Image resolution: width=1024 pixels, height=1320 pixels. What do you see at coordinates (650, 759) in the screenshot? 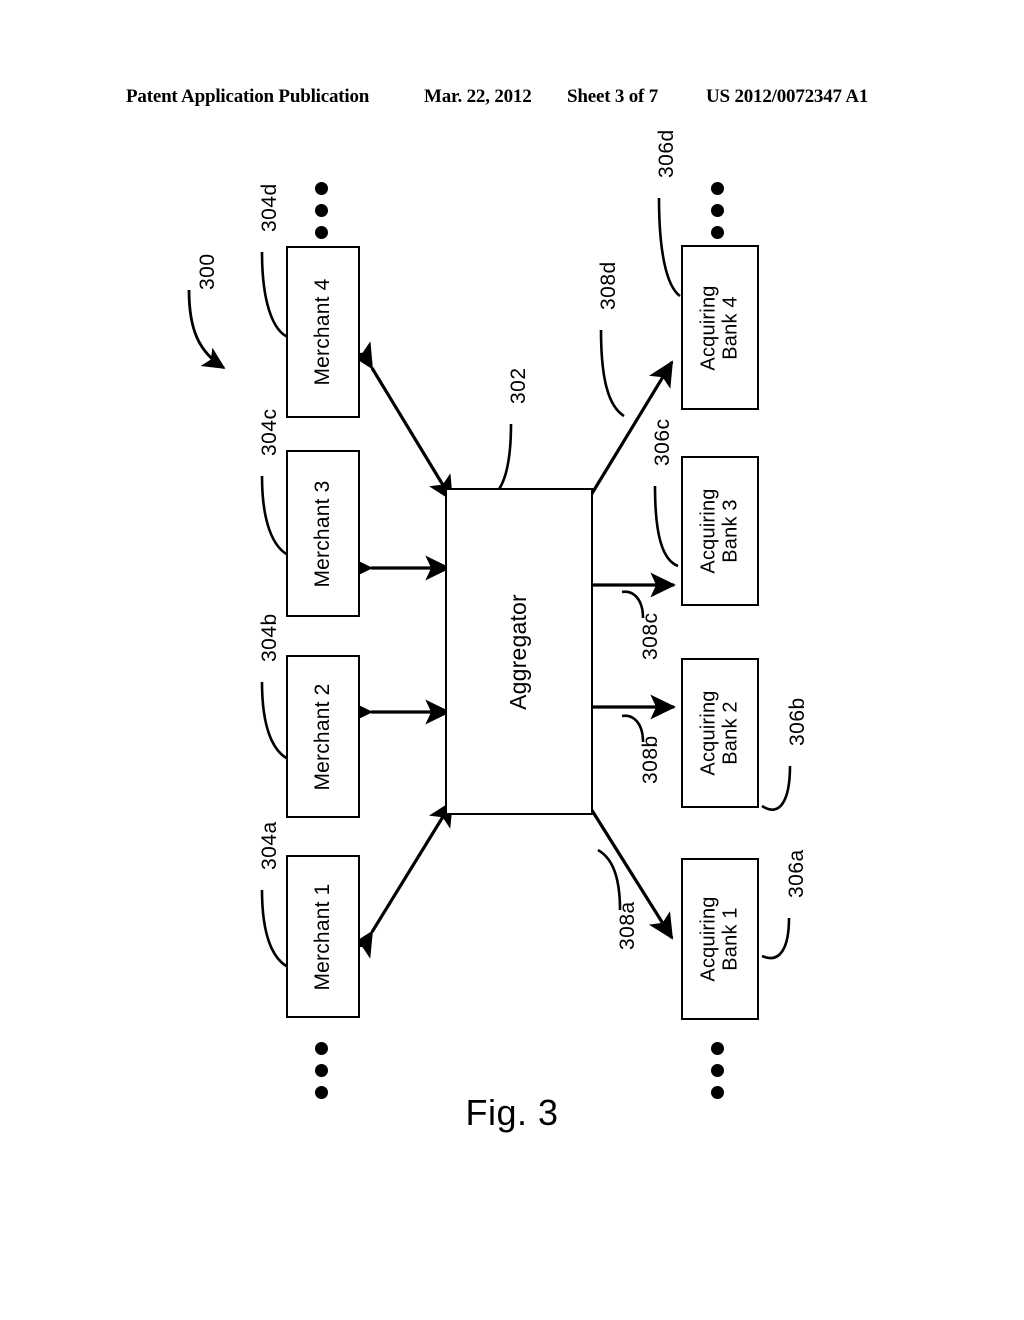
I see `ref-308b: 308b` at bounding box center [650, 759].